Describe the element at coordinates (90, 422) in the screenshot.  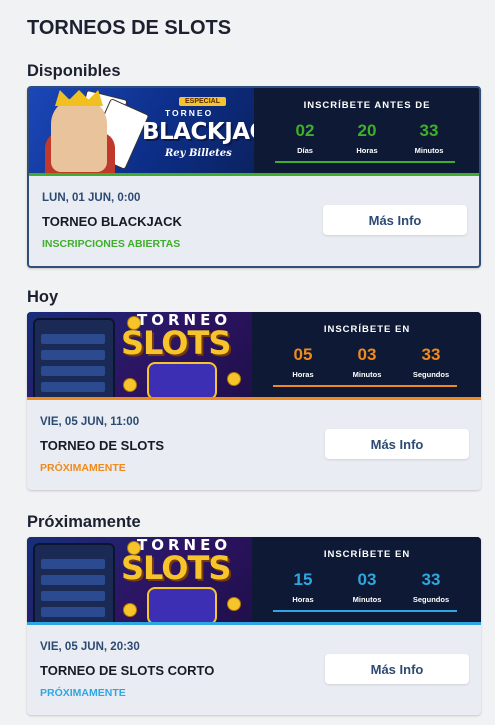
I see `tournament-date: VIE, 05 JUN, 11:00` at that location.